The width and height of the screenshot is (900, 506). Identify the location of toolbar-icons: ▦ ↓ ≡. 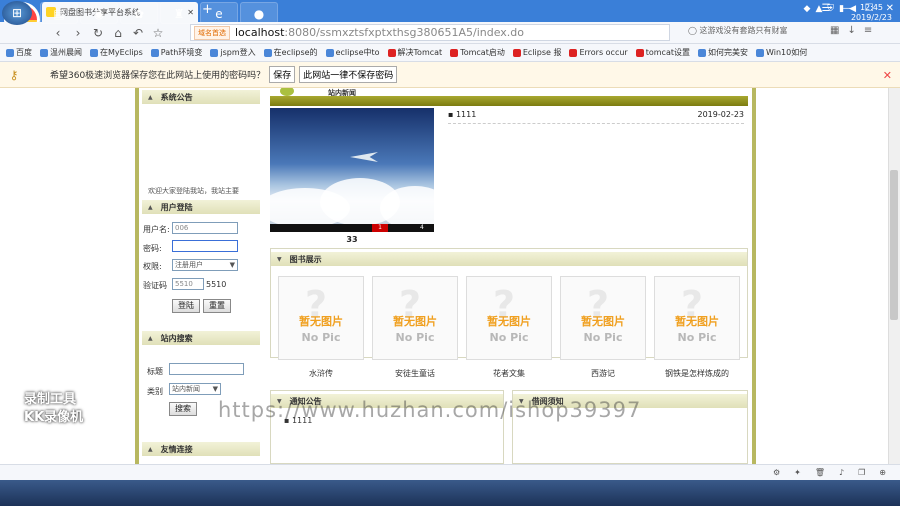
(851, 30).